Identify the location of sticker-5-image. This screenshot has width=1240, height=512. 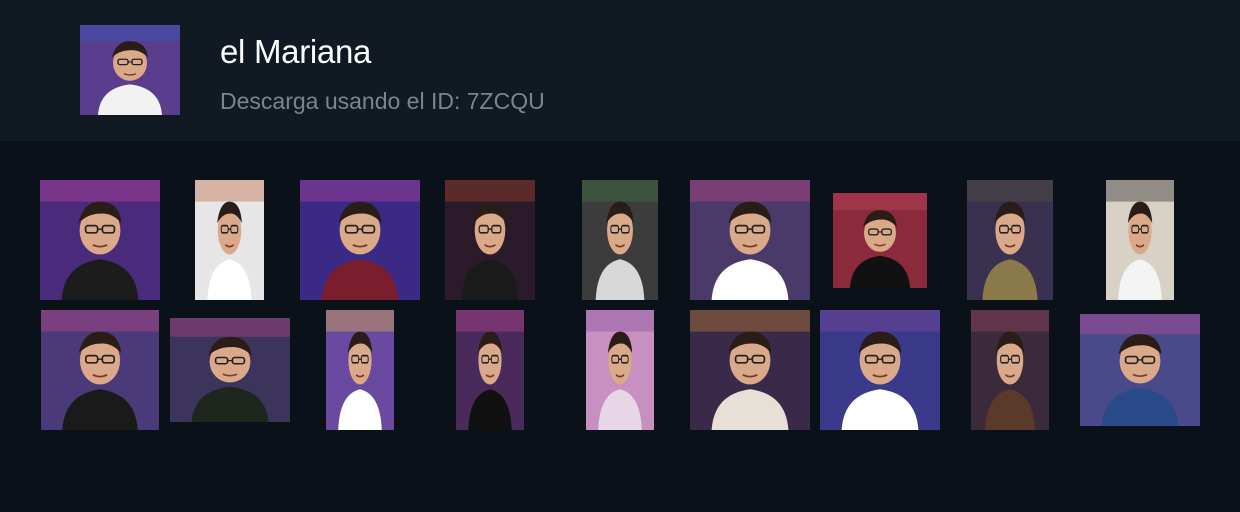
(620, 240).